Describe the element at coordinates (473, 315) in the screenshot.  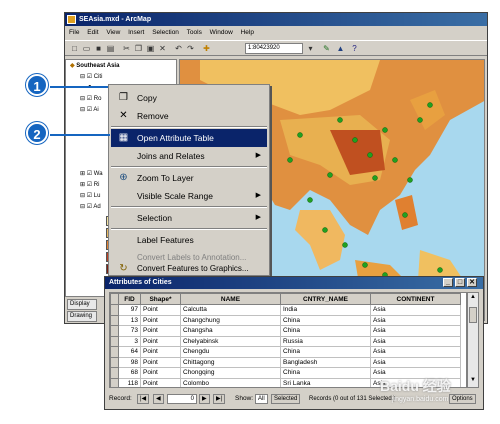
I see `scroll-thumb` at that location.